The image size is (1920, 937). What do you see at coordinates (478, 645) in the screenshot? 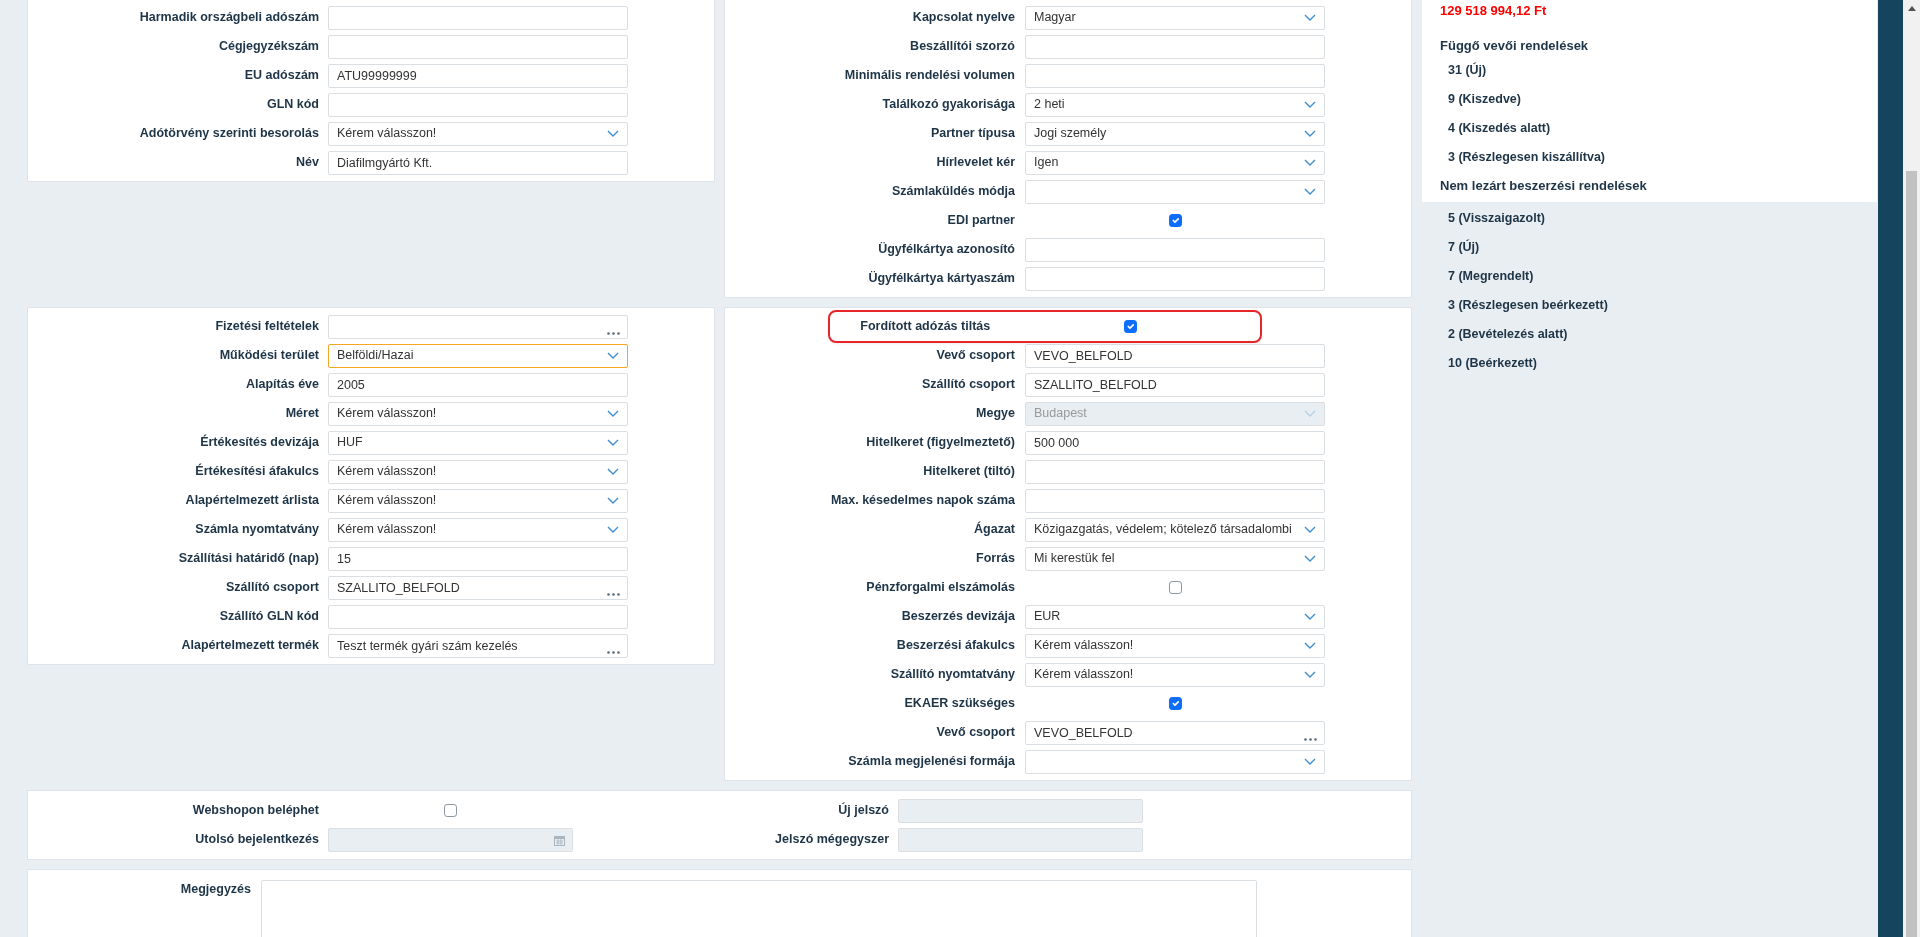
I see `lookup-field: Teszt termék gyári szám kezelés` at bounding box center [478, 645].